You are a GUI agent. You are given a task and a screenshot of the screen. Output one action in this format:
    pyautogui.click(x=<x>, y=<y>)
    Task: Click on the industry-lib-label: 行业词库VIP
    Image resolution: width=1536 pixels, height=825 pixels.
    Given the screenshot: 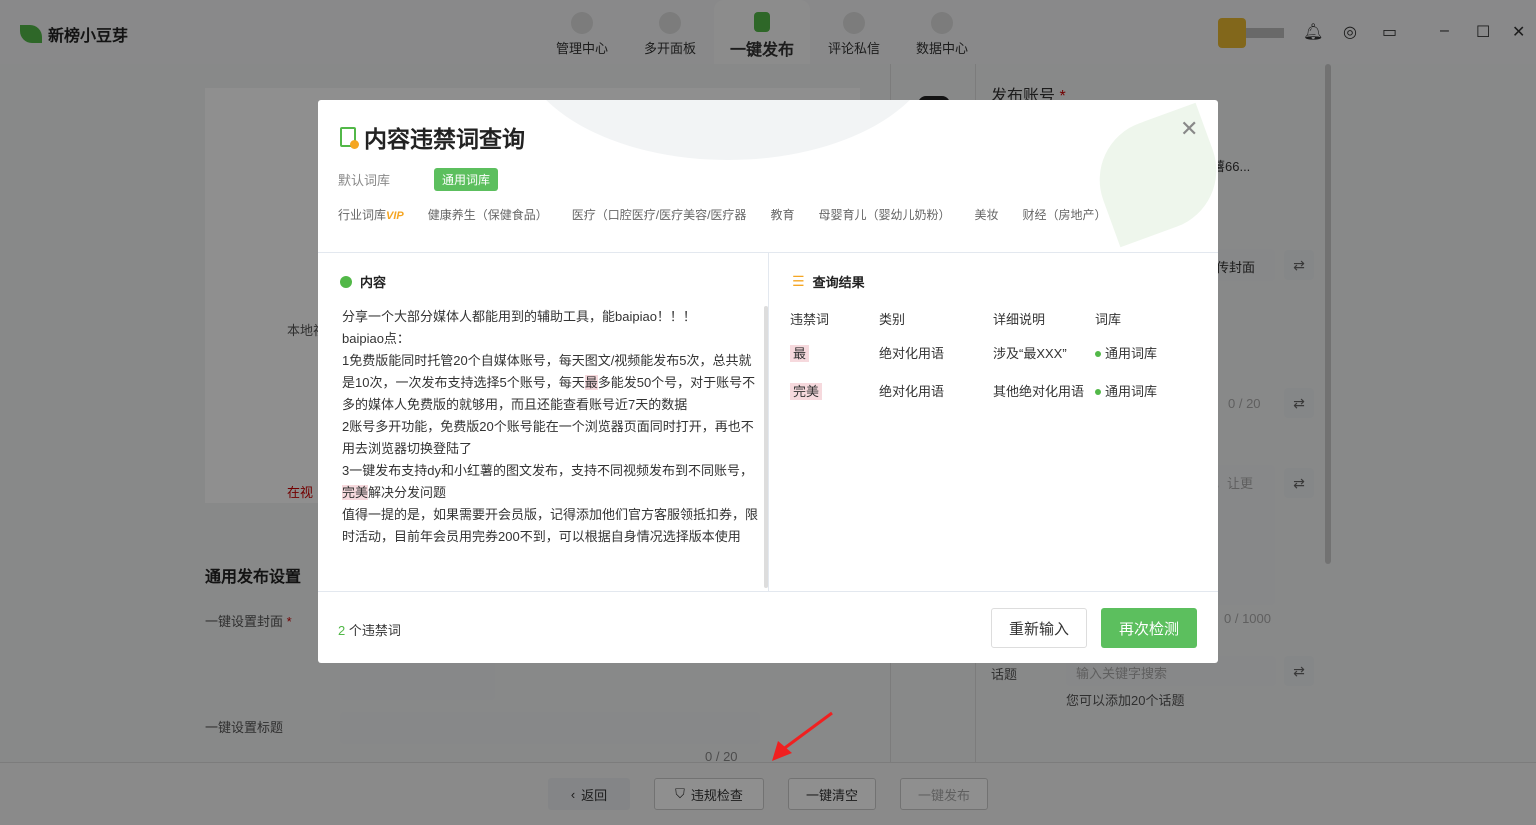 What is the action you would take?
    pyautogui.click(x=371, y=214)
    